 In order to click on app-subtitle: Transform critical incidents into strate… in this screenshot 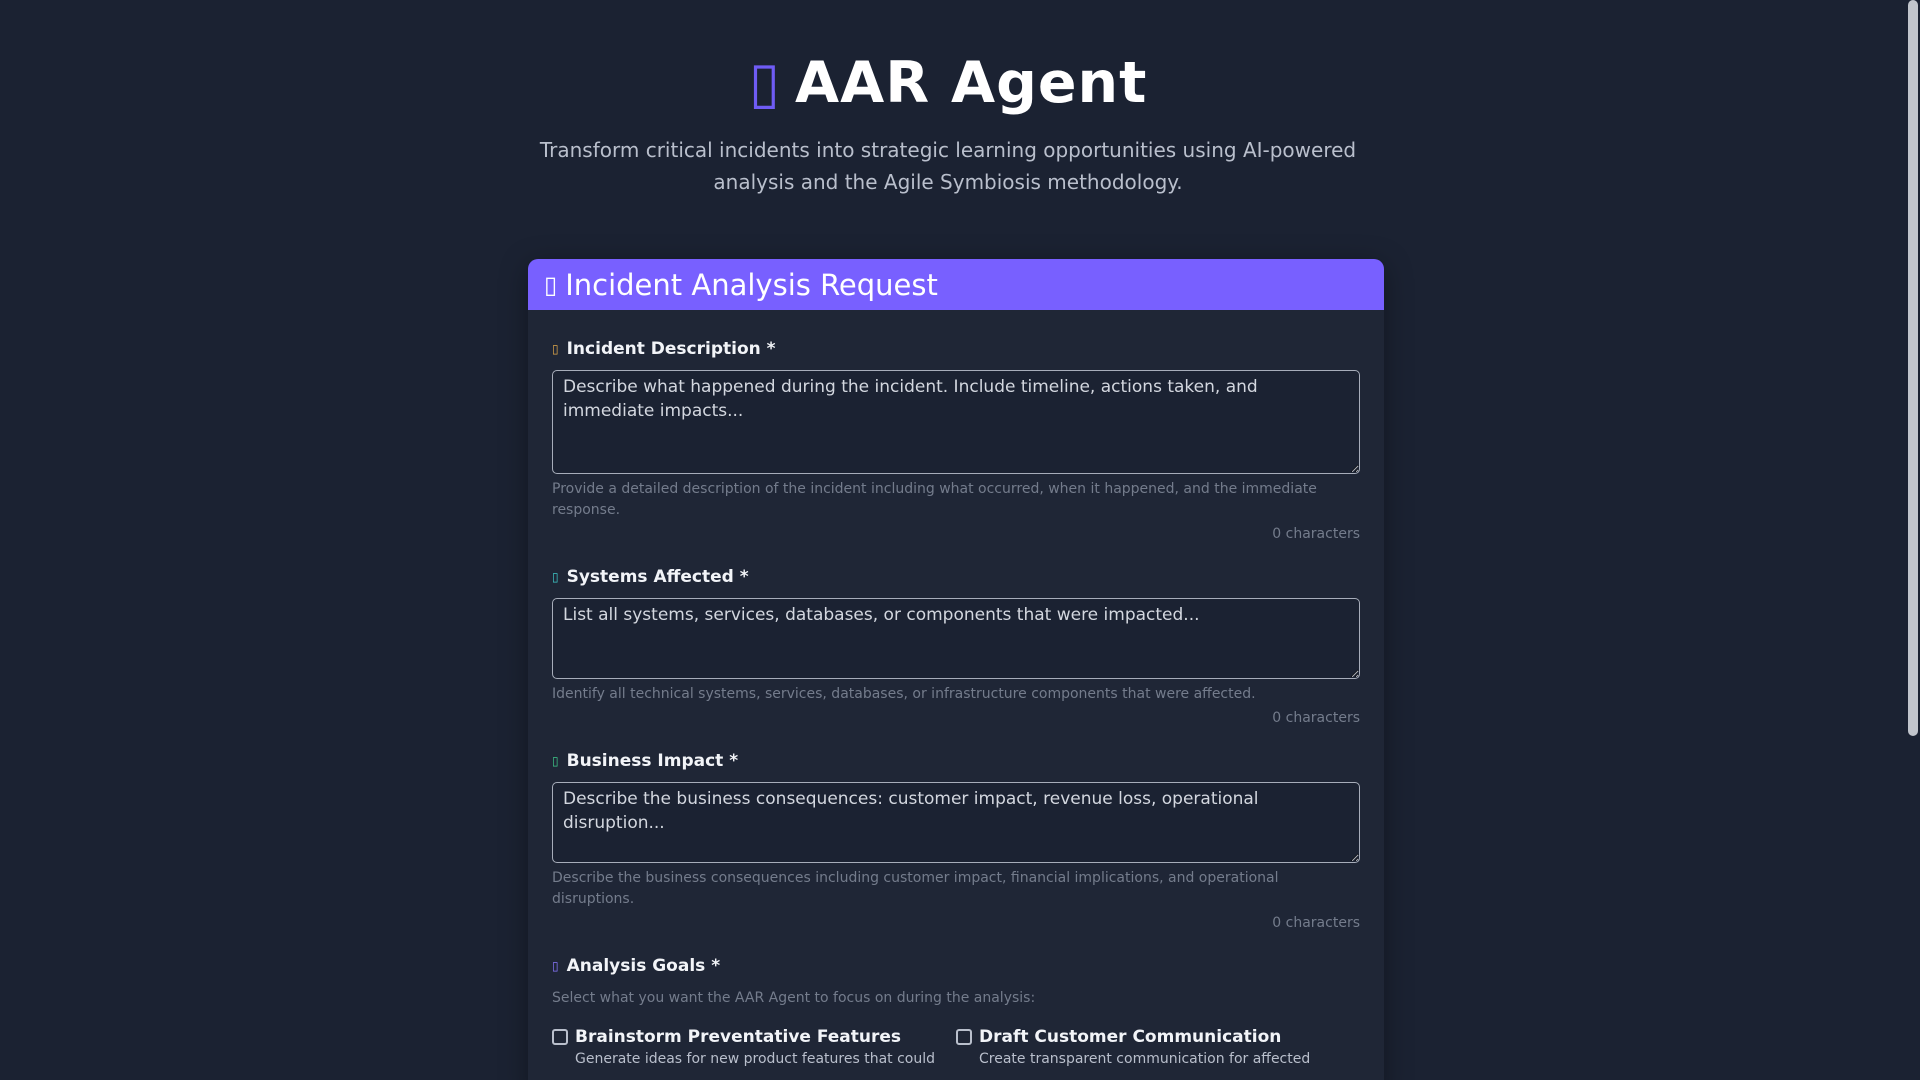, I will do `click(948, 166)`.